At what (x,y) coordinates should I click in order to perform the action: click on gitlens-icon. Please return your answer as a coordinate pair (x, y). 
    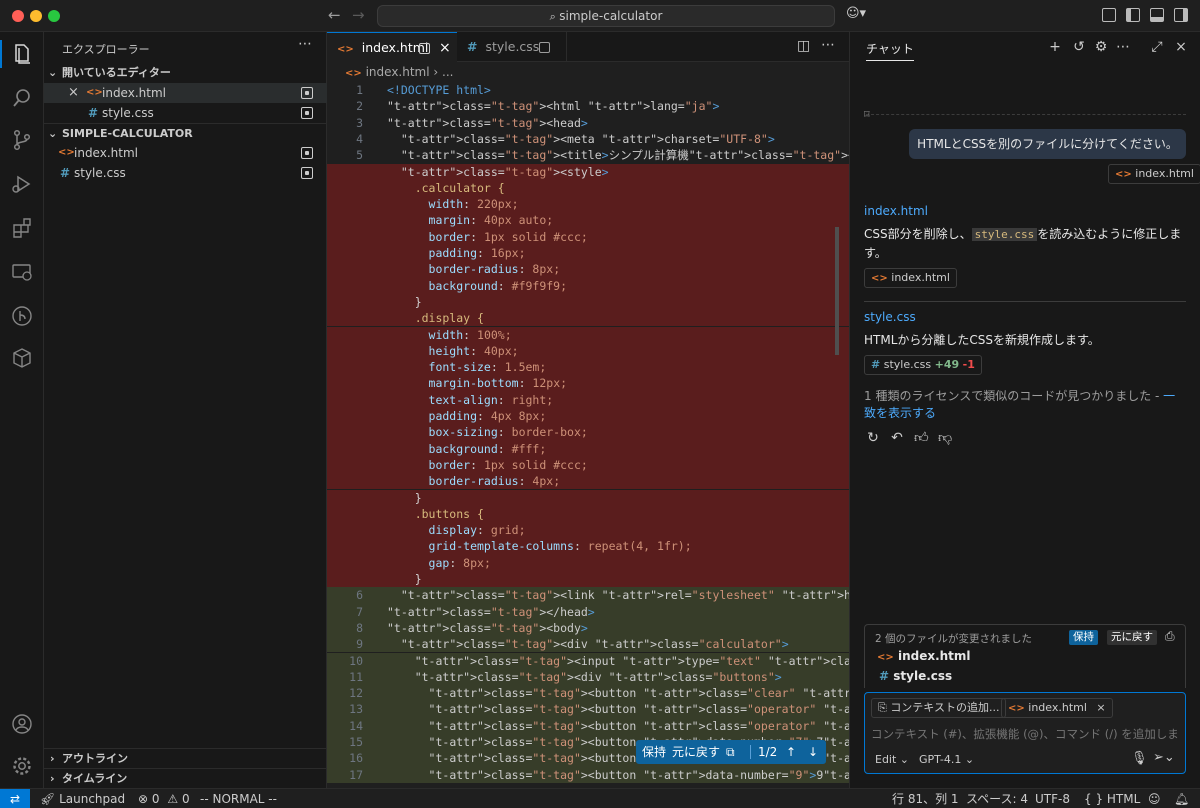
    Looking at the image, I should click on (22, 316).